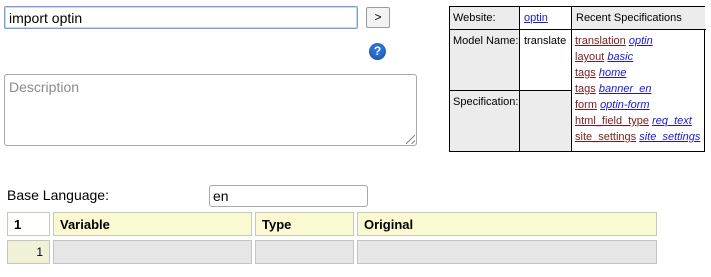 This screenshot has width=711, height=277. Describe the element at coordinates (612, 105) in the screenshot. I see `recent-spec-link: form optin-form` at that location.